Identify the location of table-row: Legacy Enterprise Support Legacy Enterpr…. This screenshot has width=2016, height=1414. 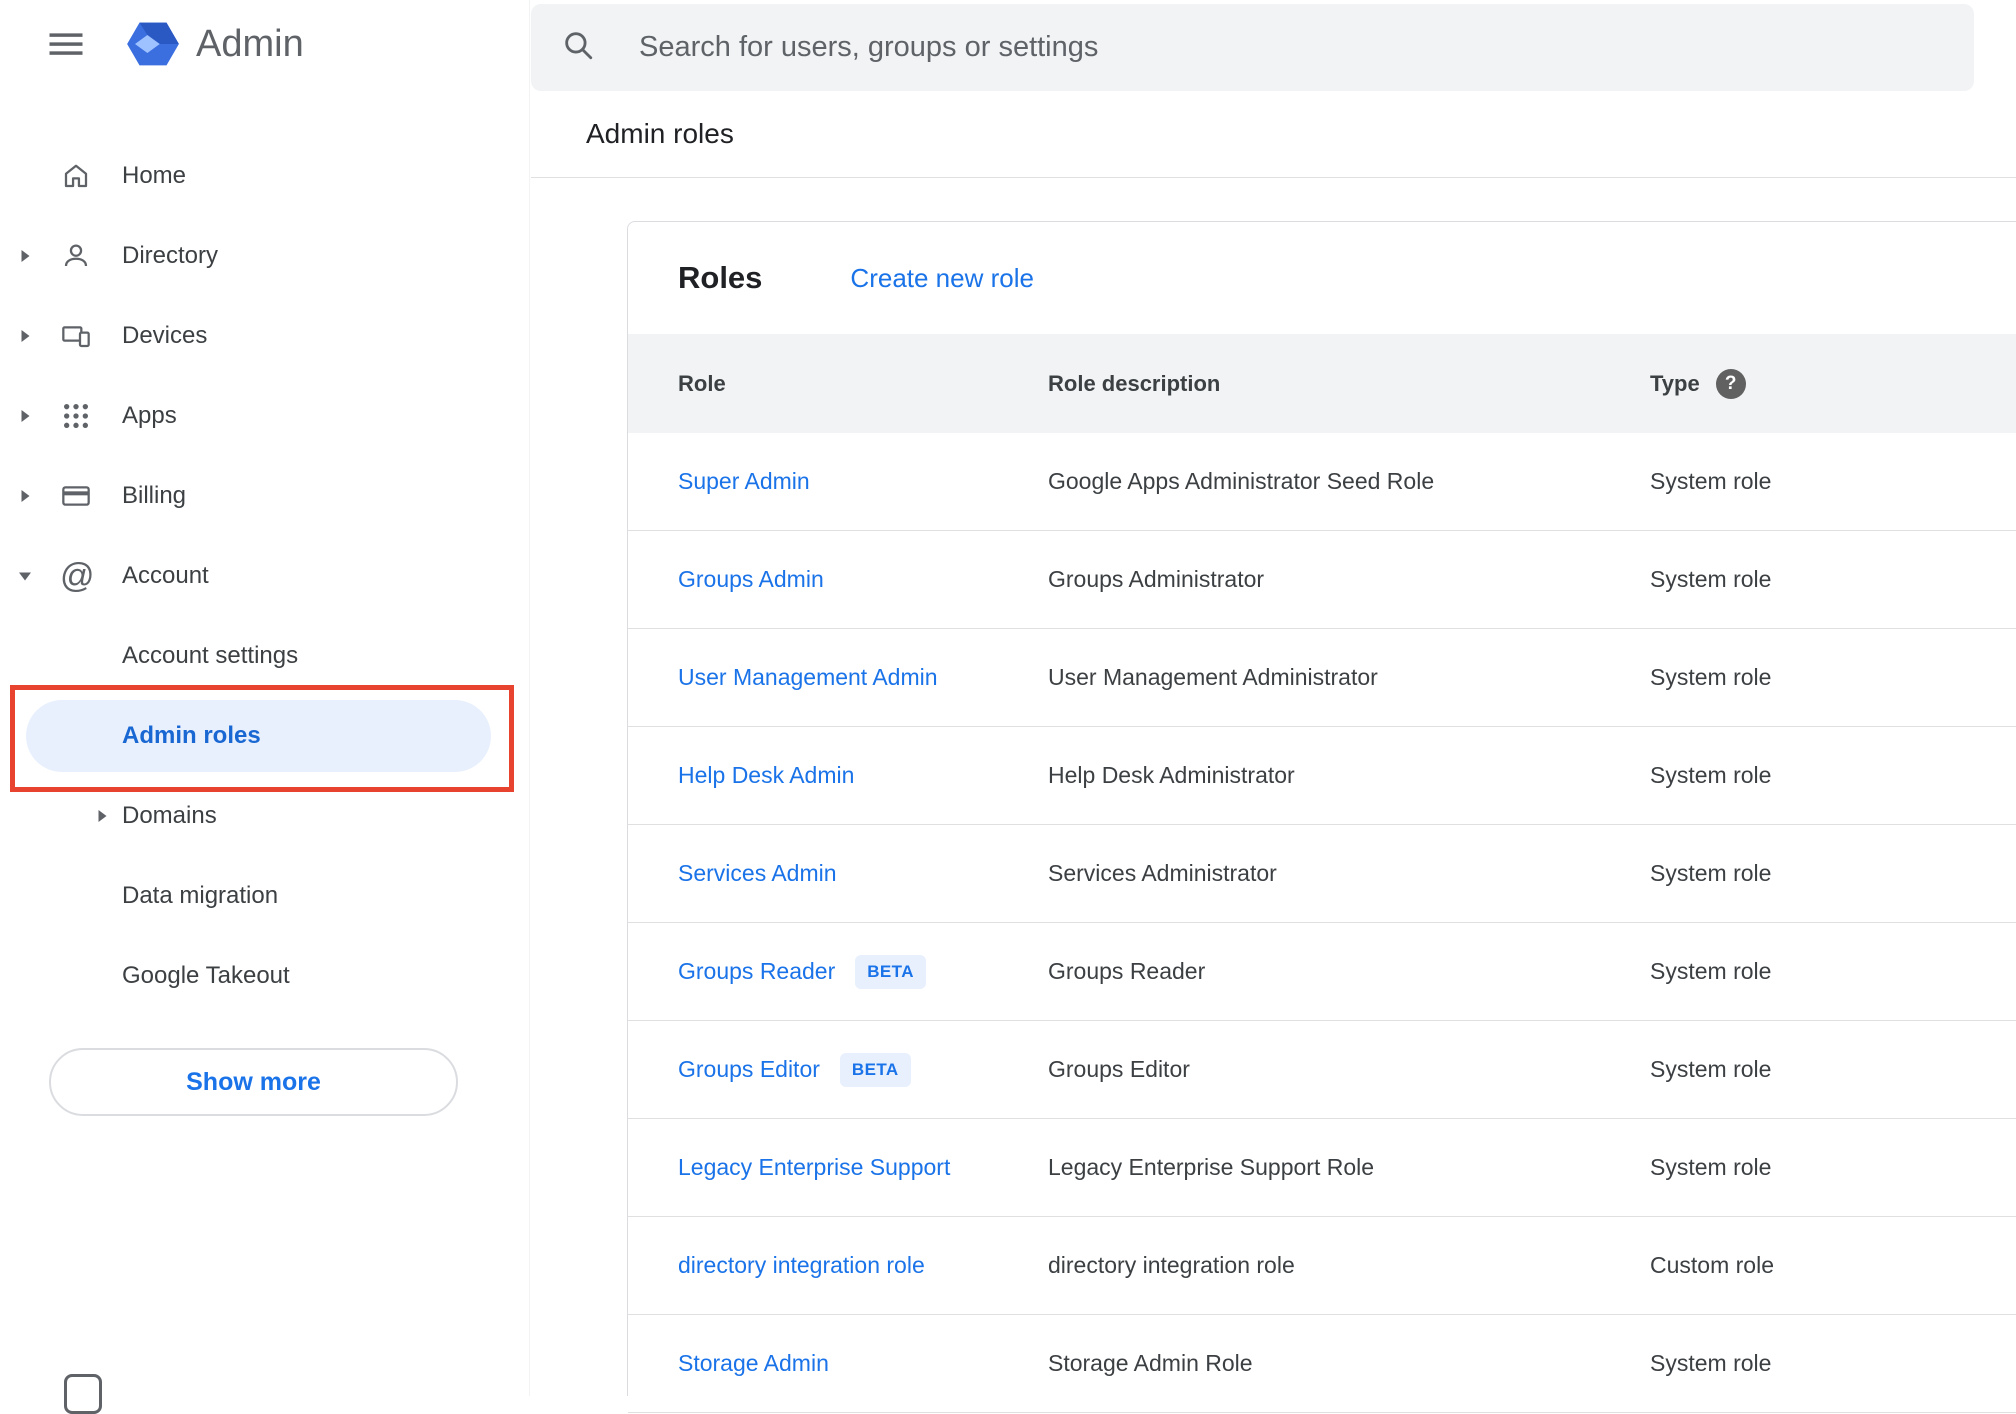
(1322, 1168).